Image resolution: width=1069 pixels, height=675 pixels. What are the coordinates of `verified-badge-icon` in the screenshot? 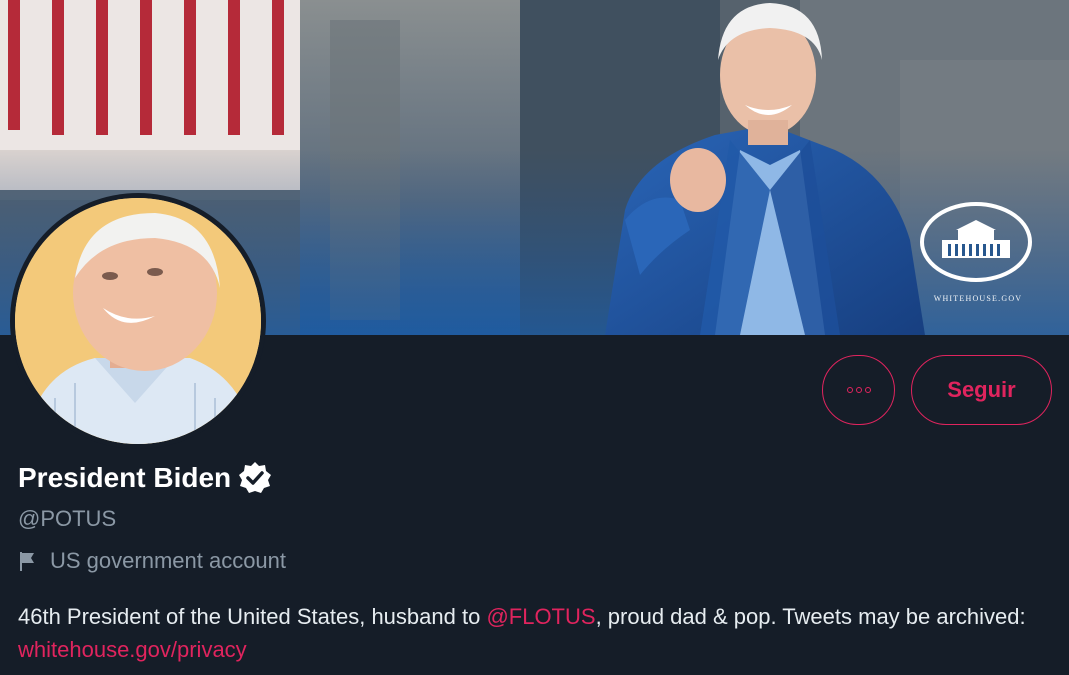 It's located at (255, 478).